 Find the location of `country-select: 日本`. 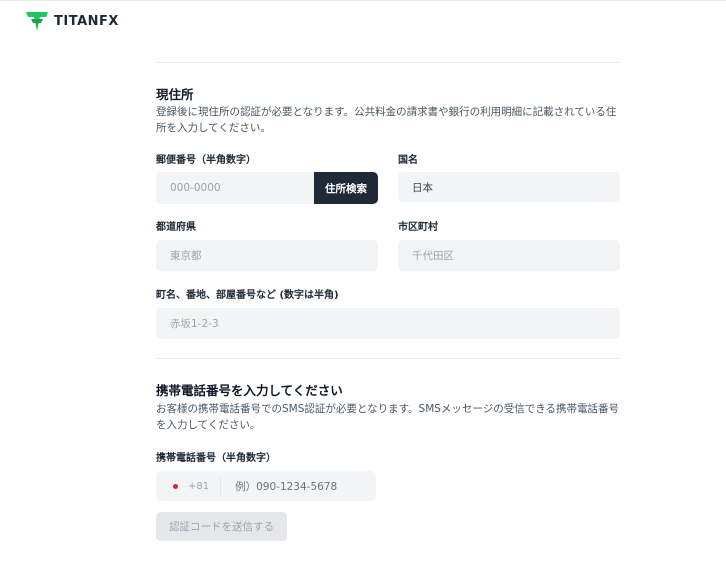

country-select: 日本 is located at coordinates (509, 187).